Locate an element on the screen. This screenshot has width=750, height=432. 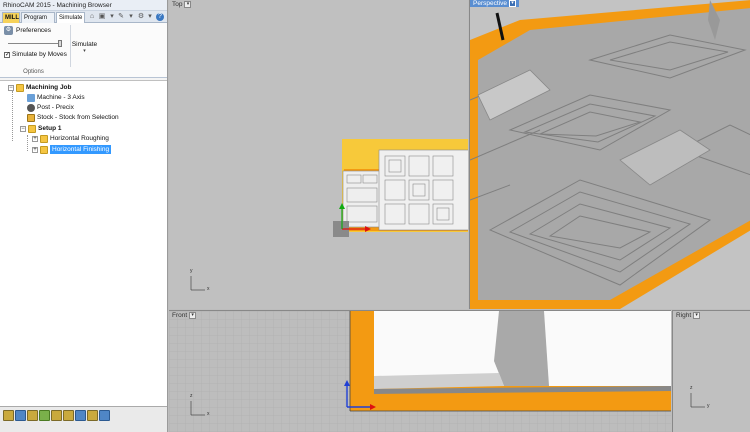
tree-node-label: Horizontal Roughing is located at coordinates (79, 138).